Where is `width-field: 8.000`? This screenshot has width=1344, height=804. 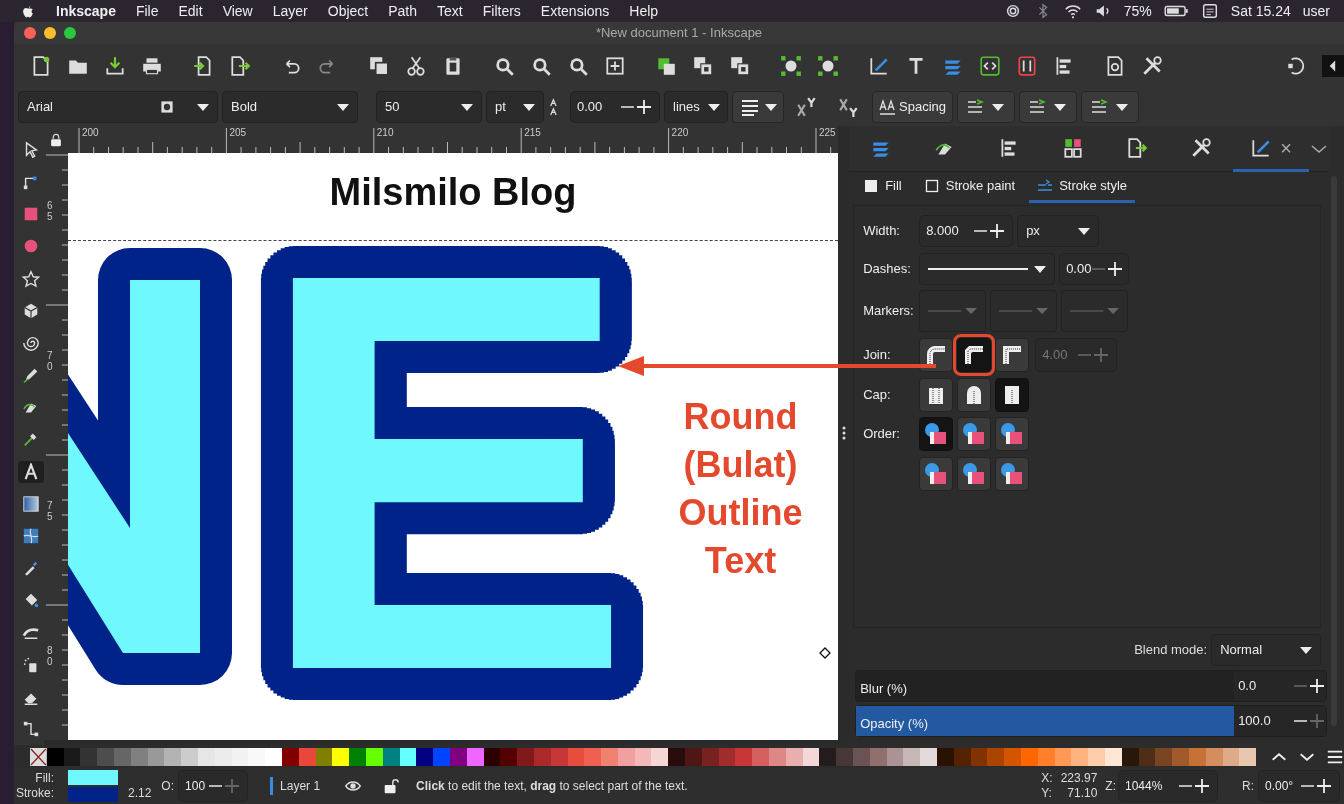
width-field: 8.000 is located at coordinates (966, 231).